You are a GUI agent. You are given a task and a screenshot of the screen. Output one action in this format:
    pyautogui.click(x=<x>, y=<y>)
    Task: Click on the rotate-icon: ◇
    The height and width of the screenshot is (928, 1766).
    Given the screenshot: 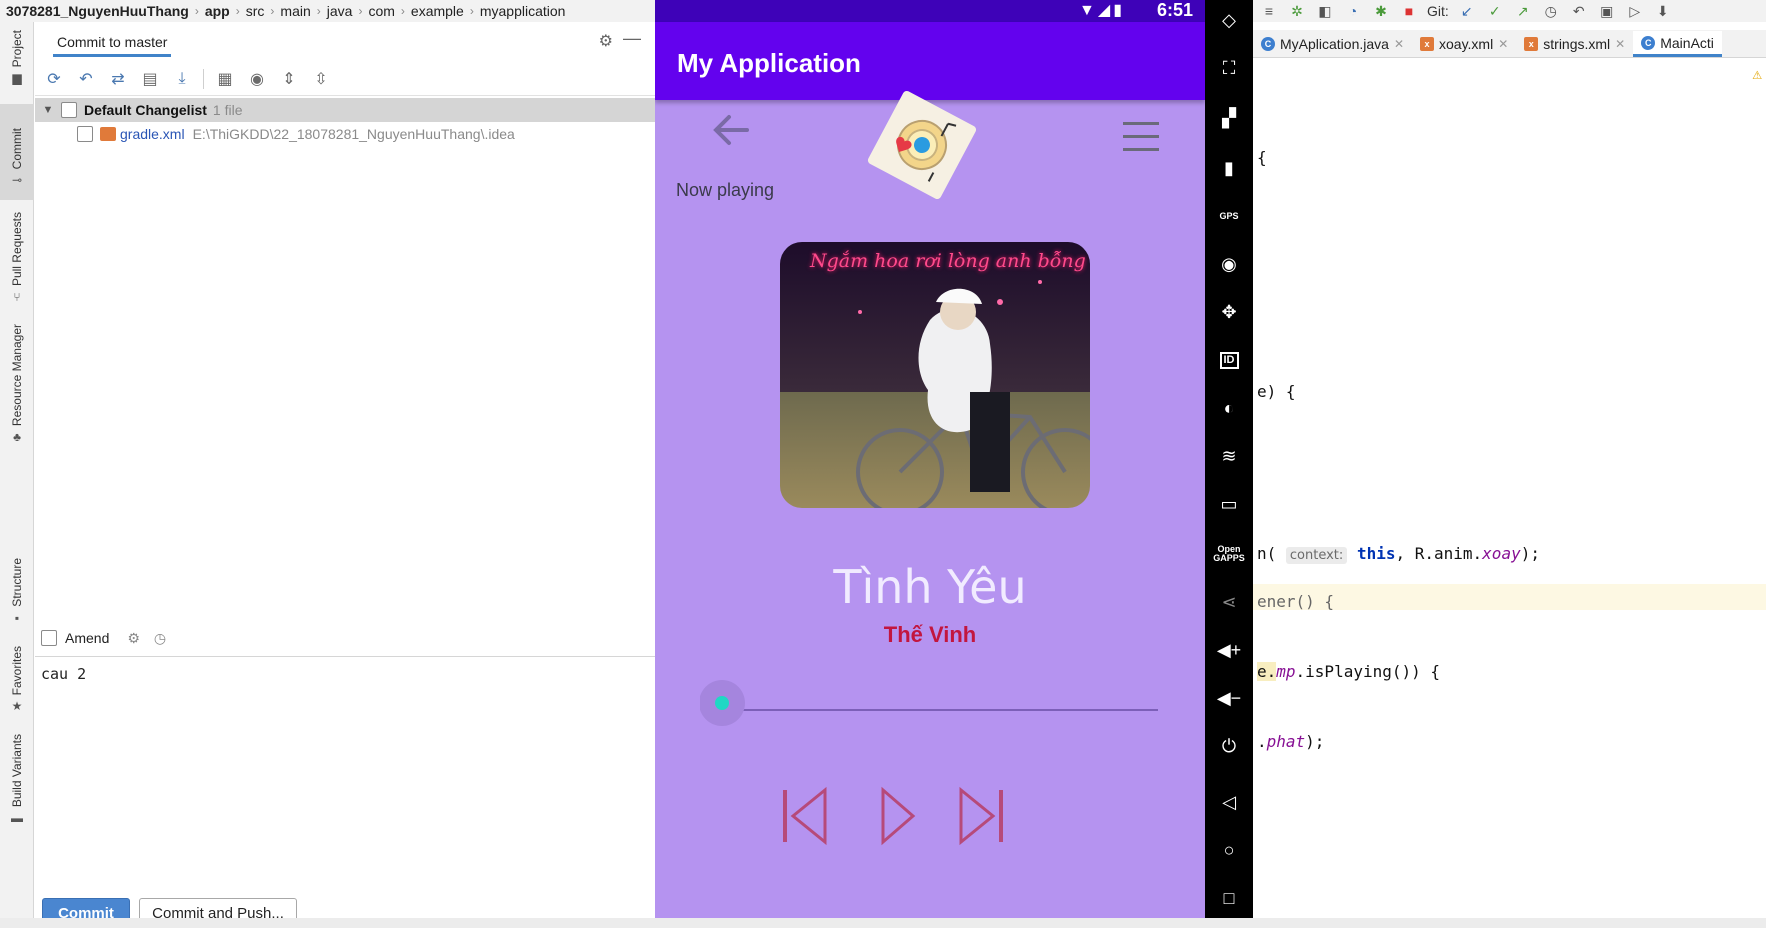 What is the action you would take?
    pyautogui.click(x=1229, y=20)
    